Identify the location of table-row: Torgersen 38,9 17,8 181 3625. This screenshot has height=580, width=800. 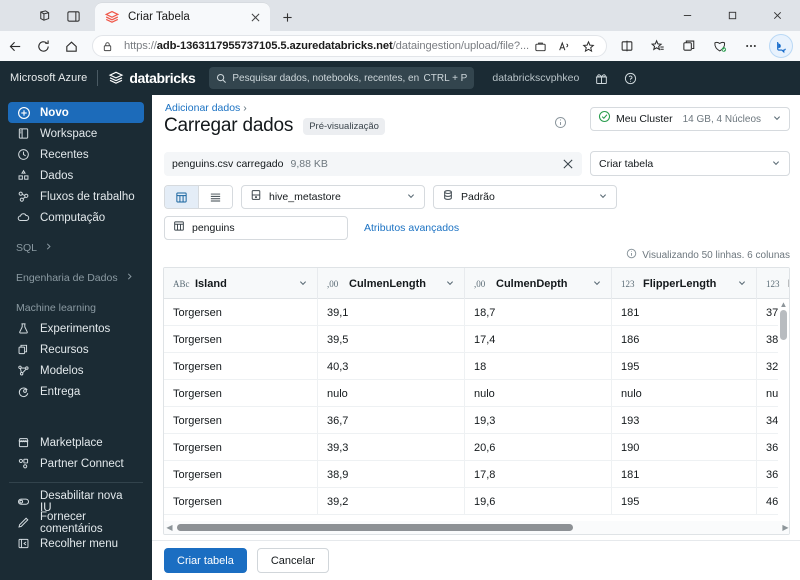
(476, 474).